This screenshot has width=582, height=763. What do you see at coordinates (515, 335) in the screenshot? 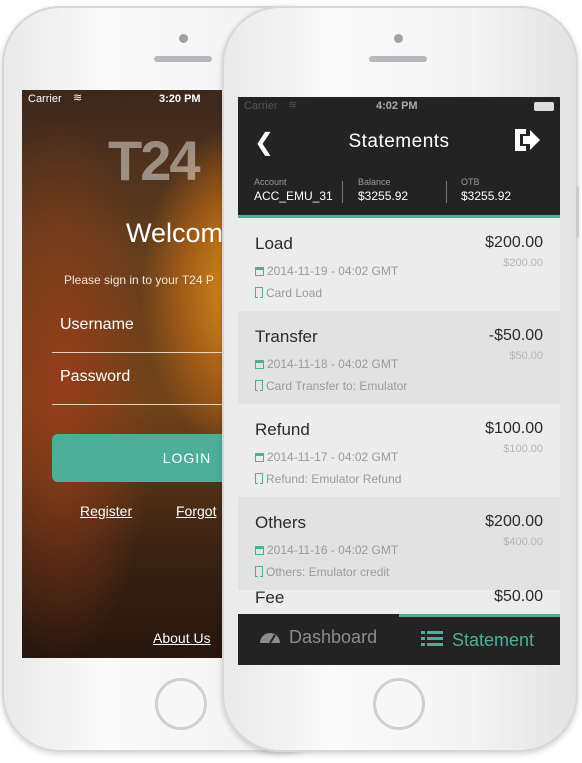
I see `transaction-amount: -$50.00` at bounding box center [515, 335].